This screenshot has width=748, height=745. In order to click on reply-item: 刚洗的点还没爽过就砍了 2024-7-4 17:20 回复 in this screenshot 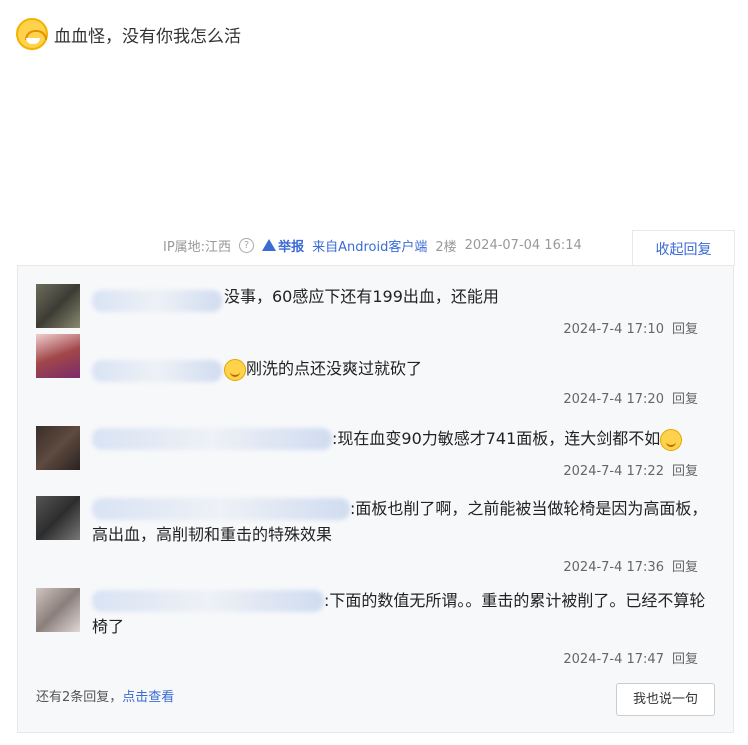, I will do `click(376, 370)`.